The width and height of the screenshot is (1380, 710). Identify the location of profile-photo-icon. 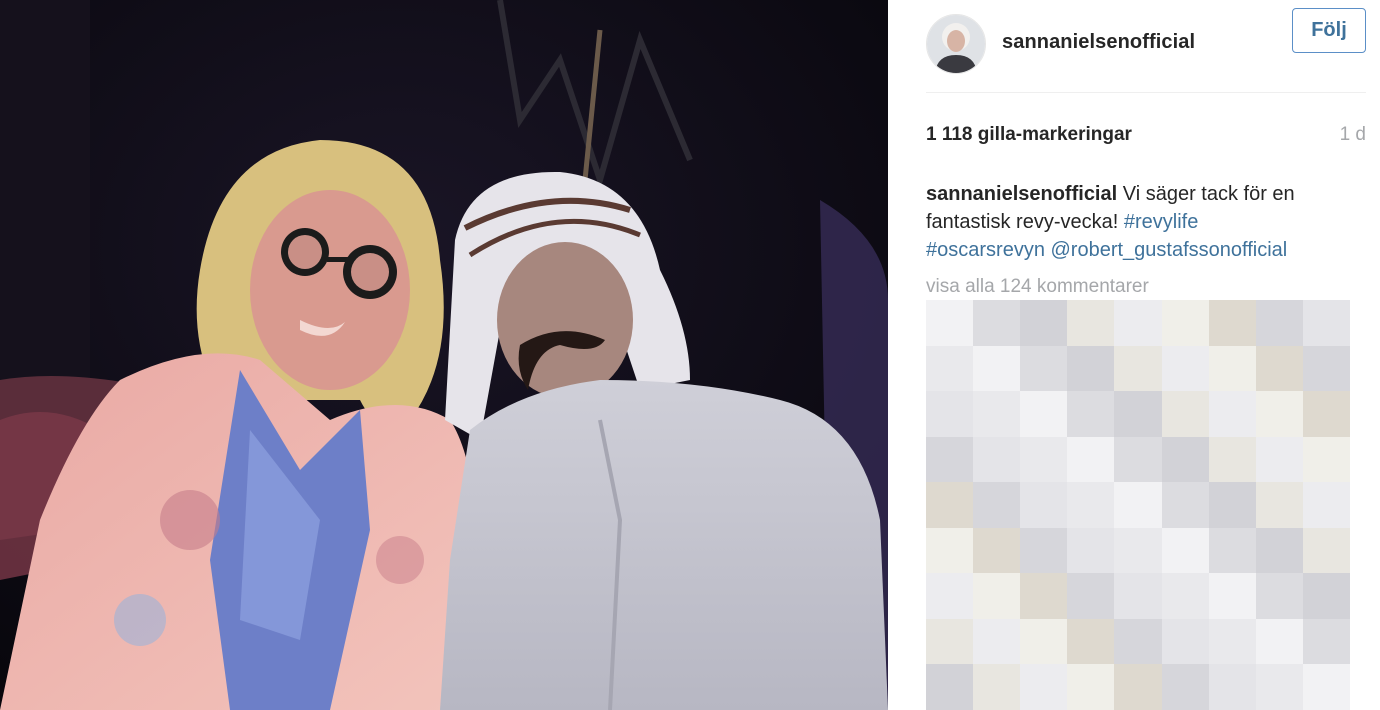
(956, 44).